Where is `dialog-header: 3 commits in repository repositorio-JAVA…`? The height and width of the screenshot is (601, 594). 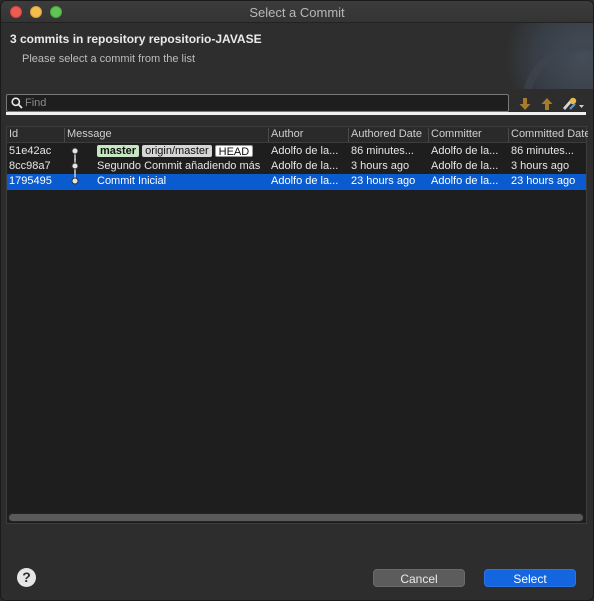
dialog-header: 3 commits in repository repositorio-JAVA… is located at coordinates (297, 56).